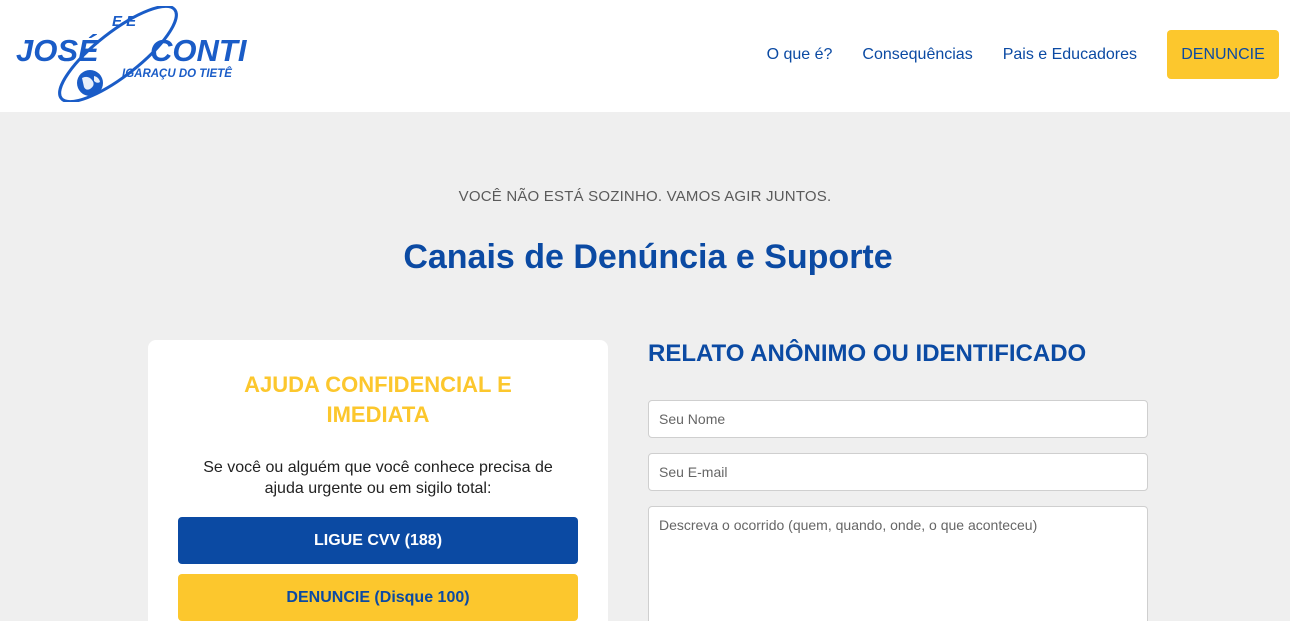  I want to click on page-title: Canais de Denúncia e Suporte, so click(648, 257).